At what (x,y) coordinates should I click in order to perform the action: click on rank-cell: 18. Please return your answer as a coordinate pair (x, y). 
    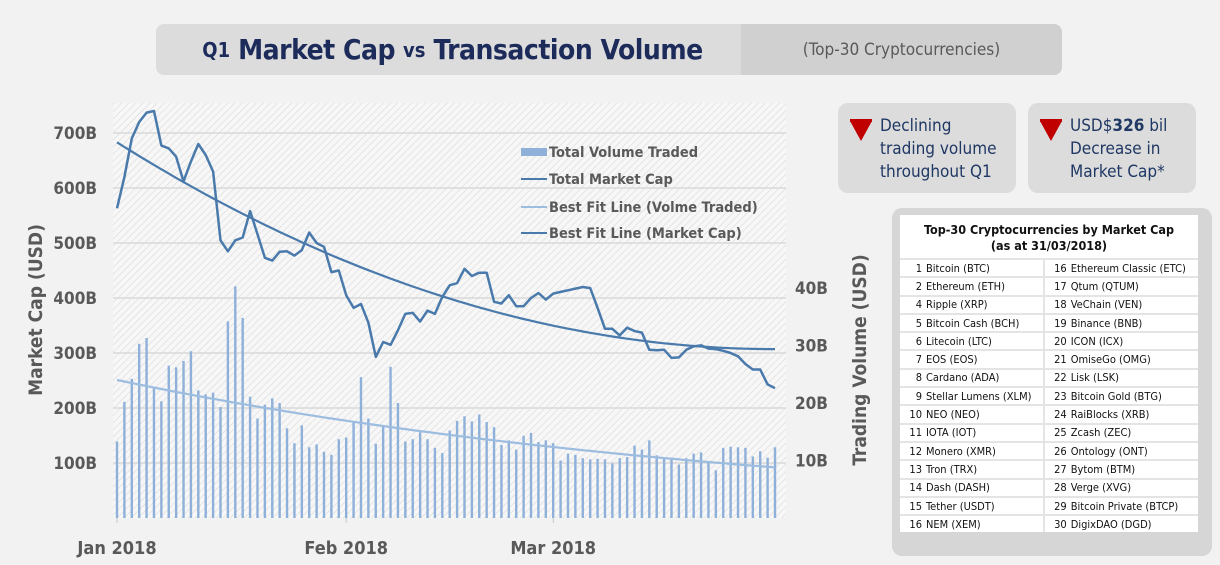
    Looking at the image, I should click on (1056, 304).